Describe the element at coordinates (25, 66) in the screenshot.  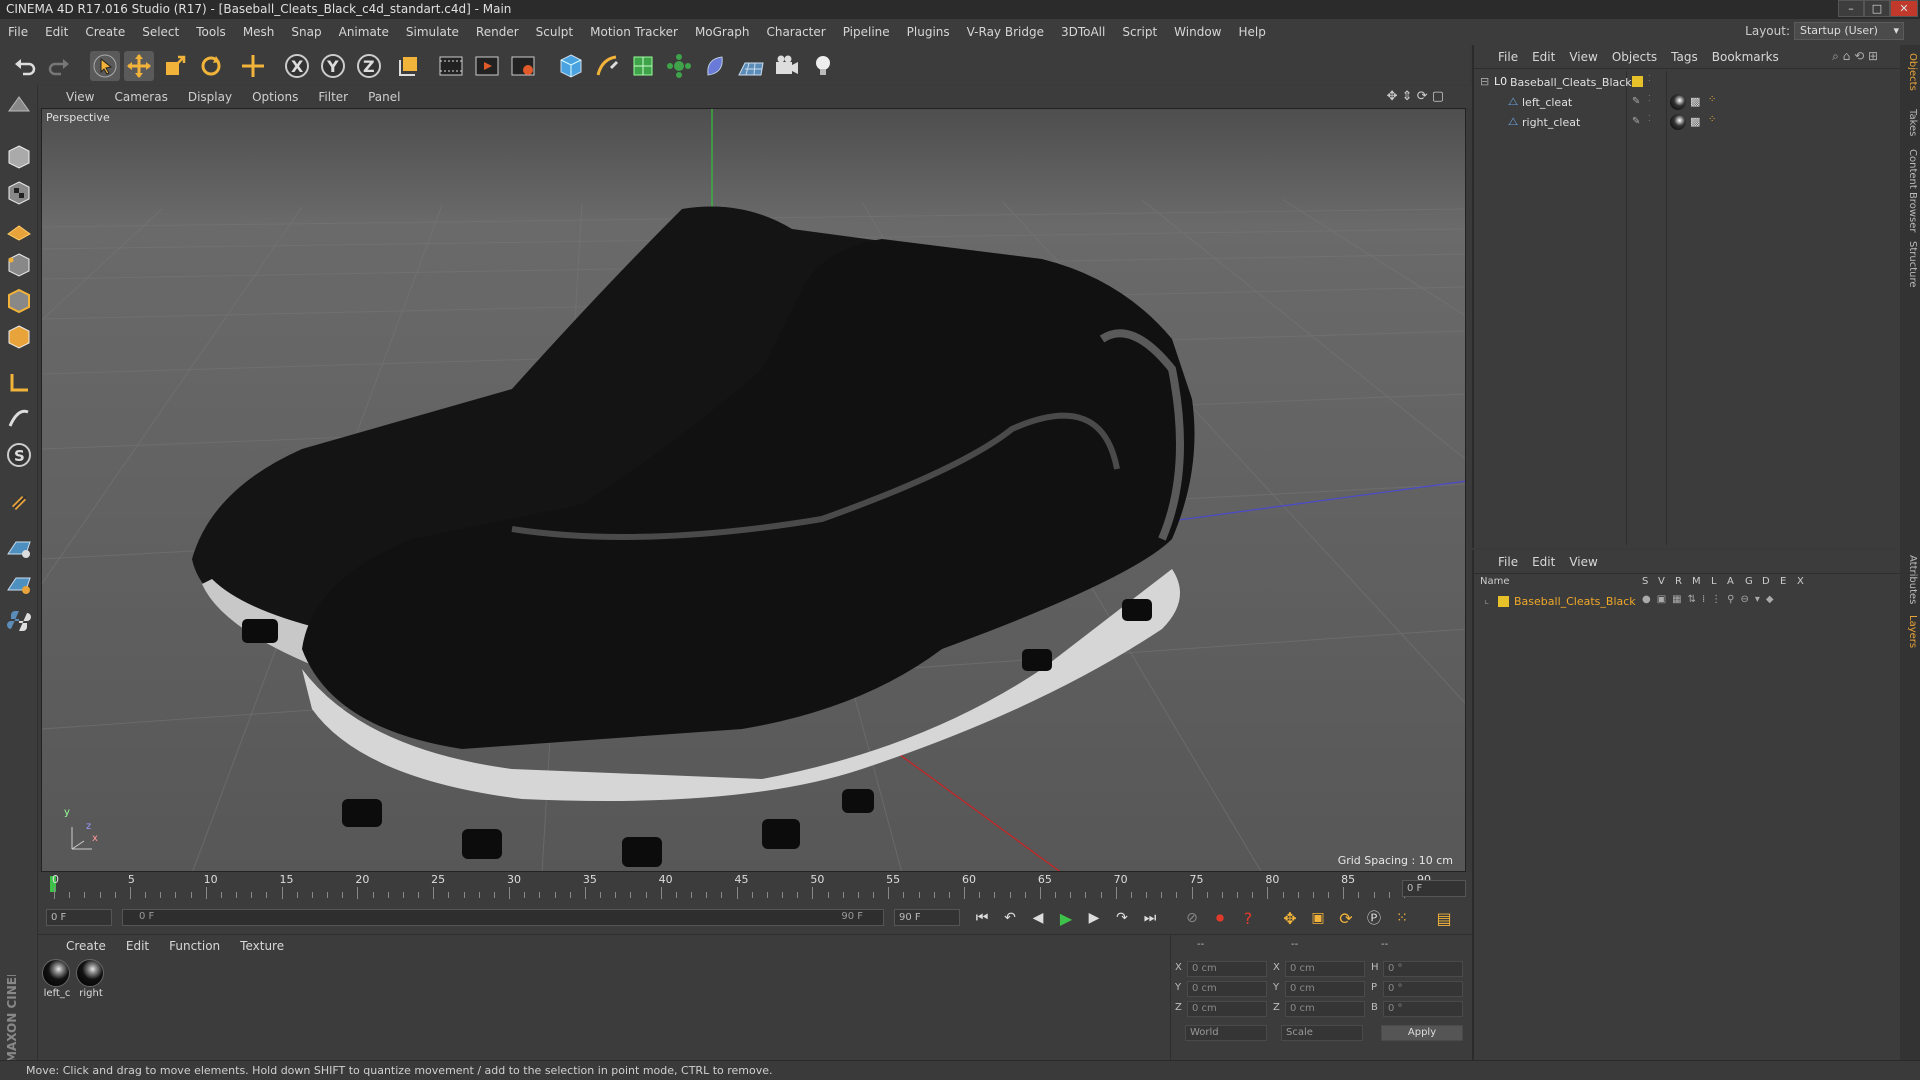
I see `undo-icon` at that location.